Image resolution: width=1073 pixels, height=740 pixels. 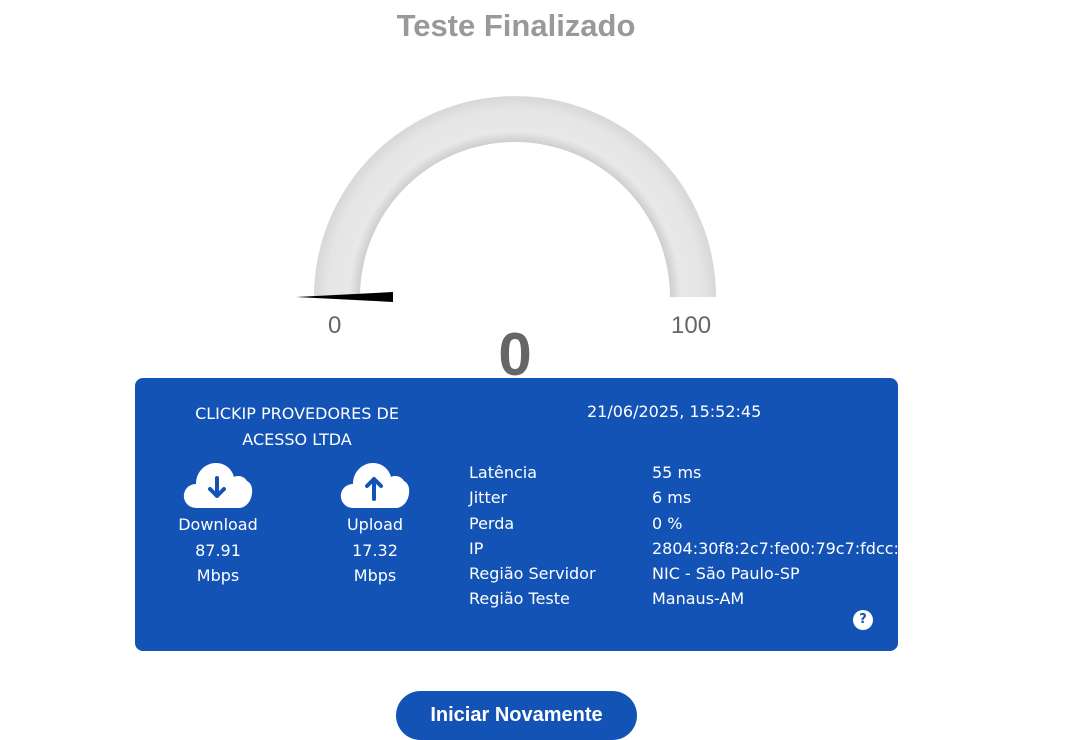 I want to click on detail-value: Manaus-AM, so click(x=698, y=599).